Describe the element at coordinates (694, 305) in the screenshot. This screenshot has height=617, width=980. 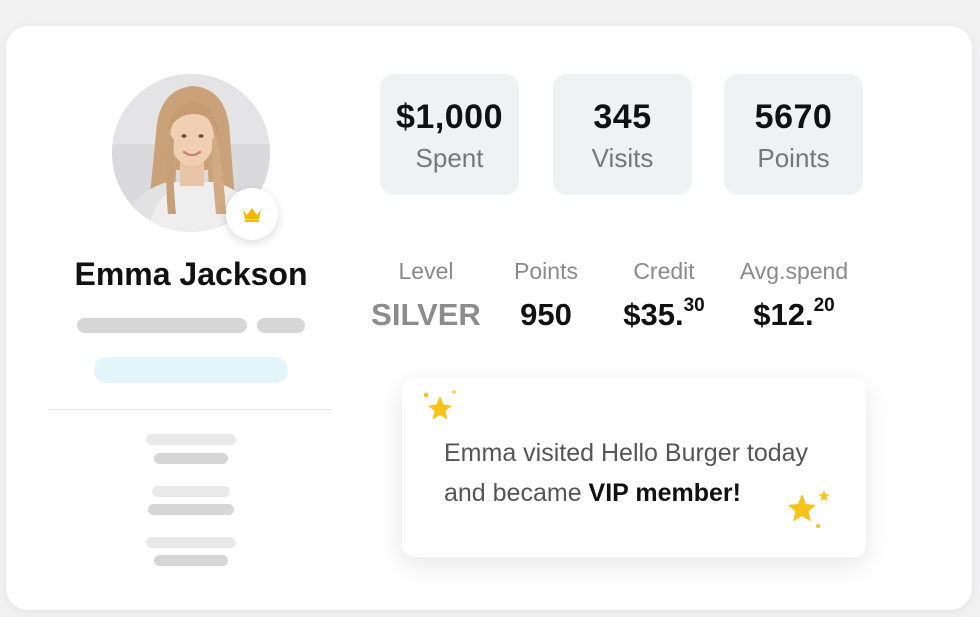
I see `credit-cents: 30` at that location.